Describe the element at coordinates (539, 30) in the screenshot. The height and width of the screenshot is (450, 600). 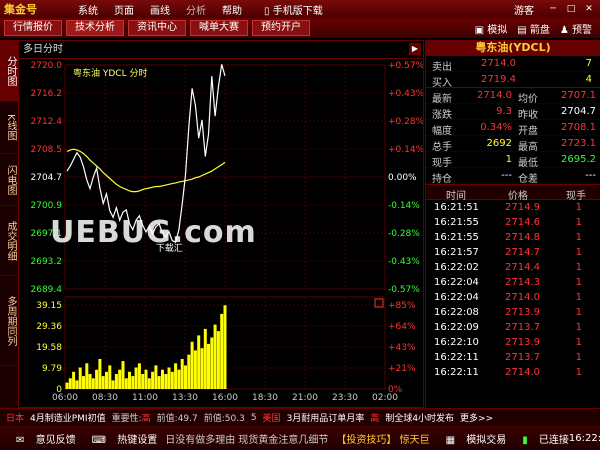
I see `arrow-disk-label: 箭盘` at that location.